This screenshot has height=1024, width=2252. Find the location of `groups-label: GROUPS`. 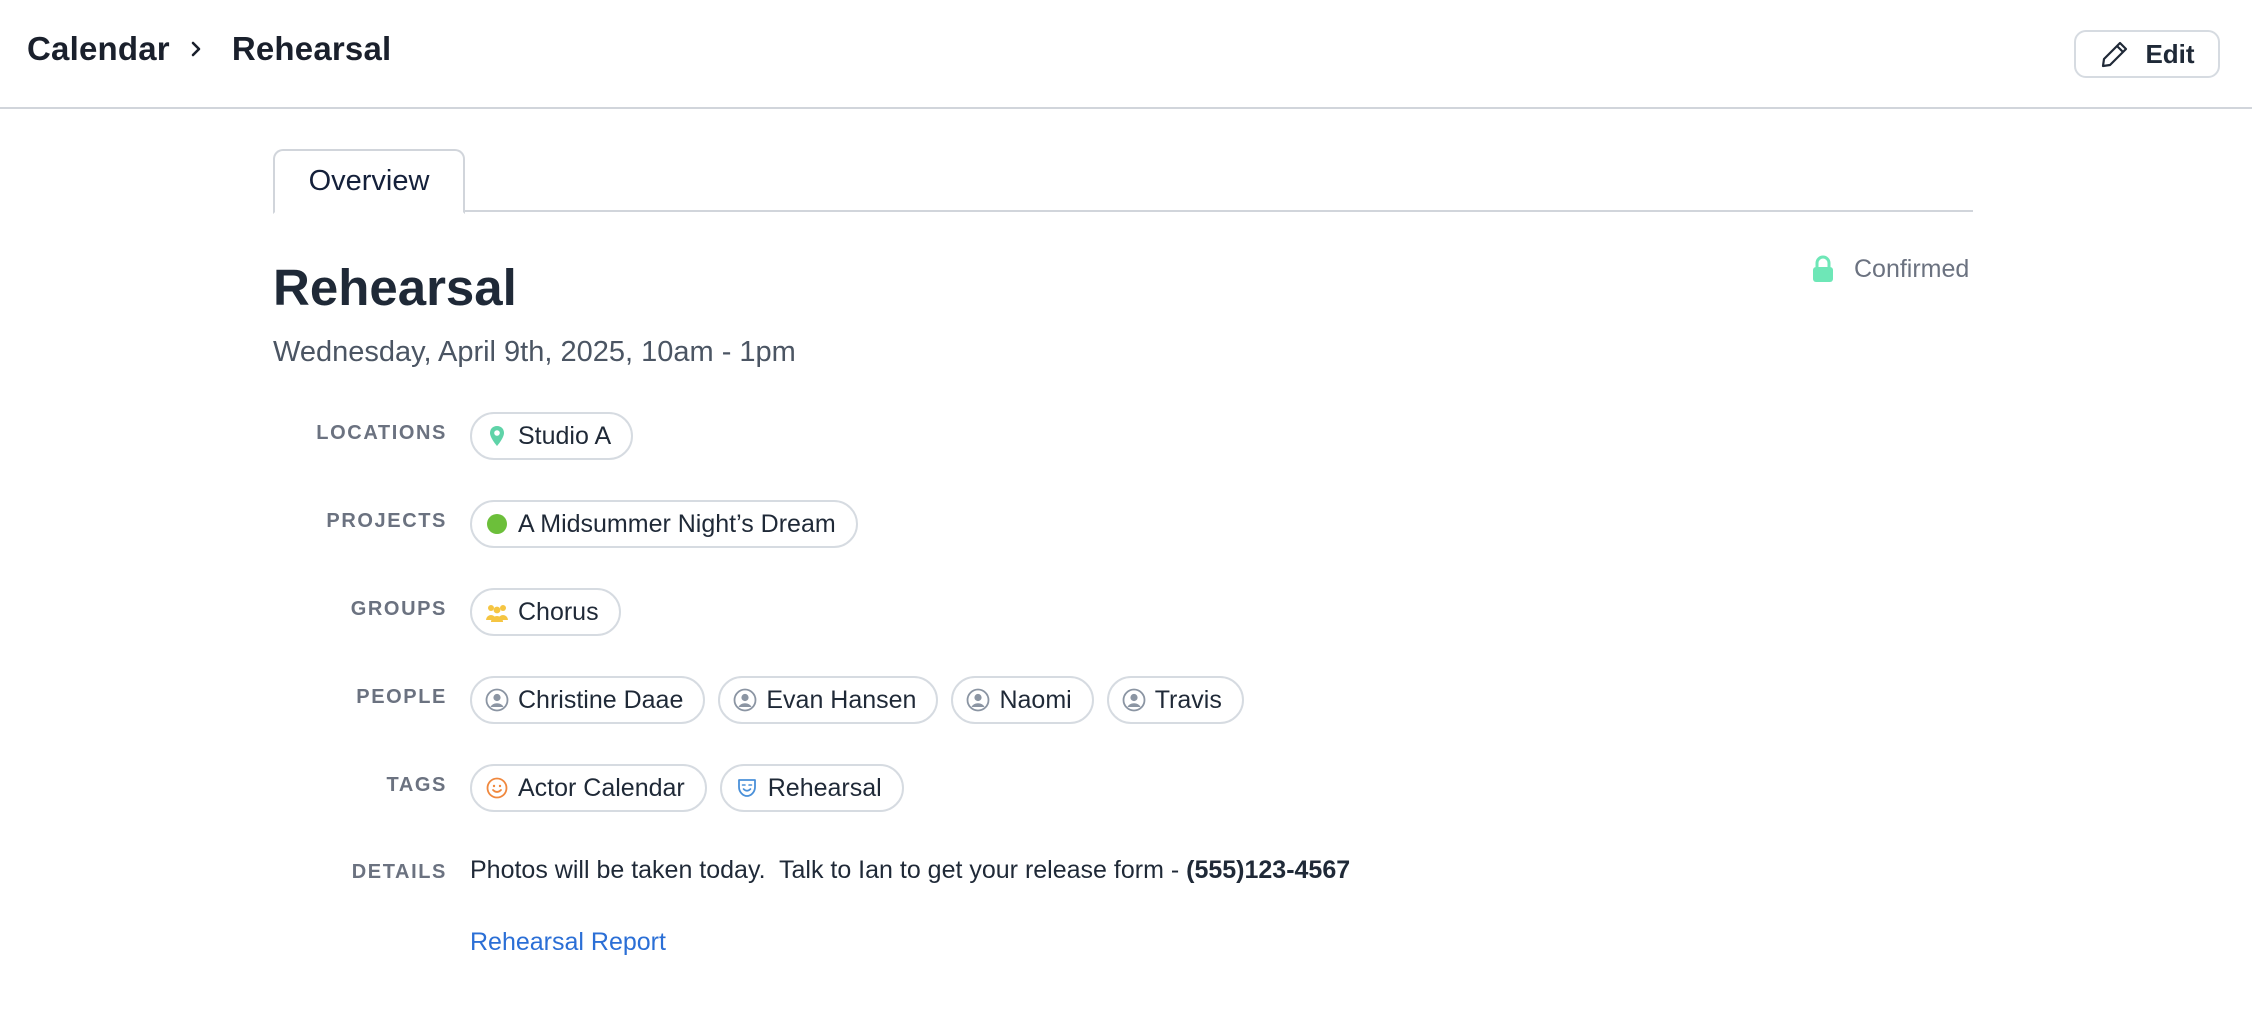

groups-label: GROUPS is located at coordinates (398, 609).